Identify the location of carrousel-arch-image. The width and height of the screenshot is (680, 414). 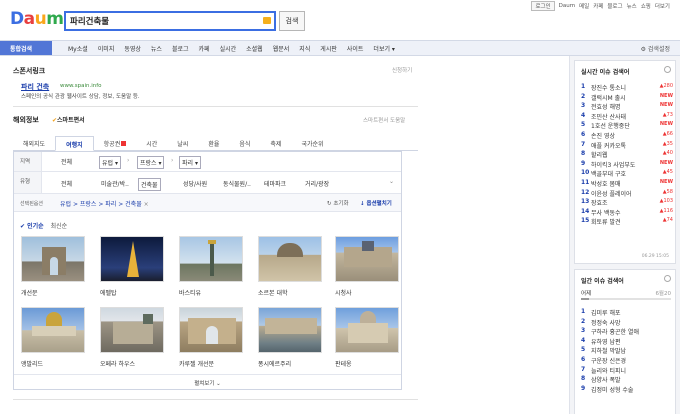
(211, 330).